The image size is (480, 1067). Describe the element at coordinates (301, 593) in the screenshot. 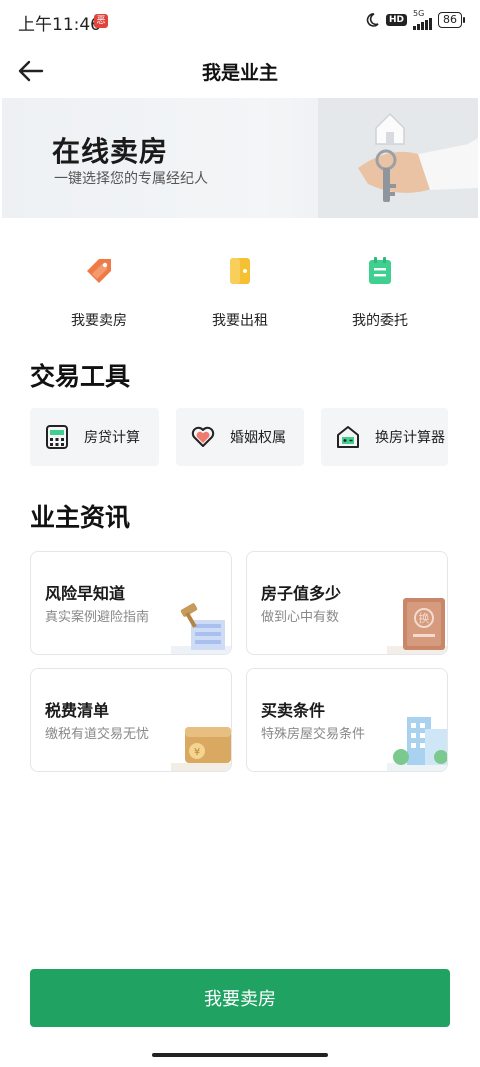

I see `card-title: 房子值多少` at that location.